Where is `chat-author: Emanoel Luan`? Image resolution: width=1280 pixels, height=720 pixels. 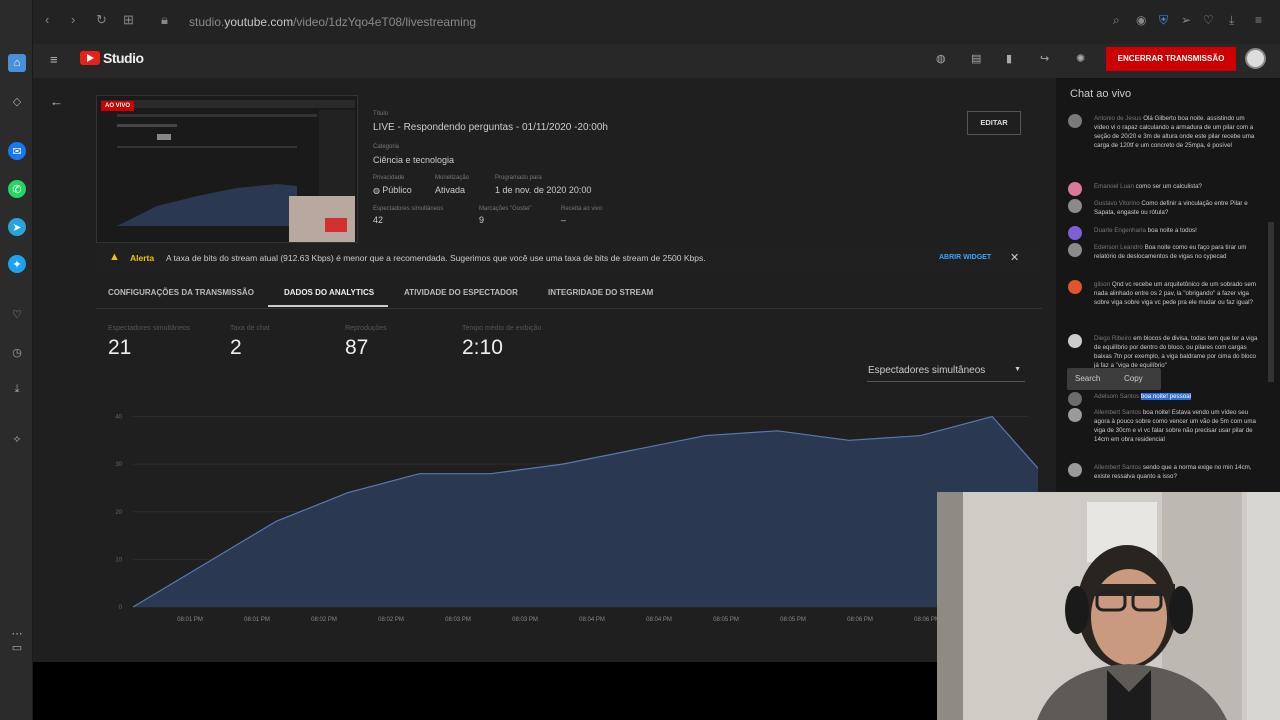
chat-author: Emanoel Luan is located at coordinates (1115, 186).